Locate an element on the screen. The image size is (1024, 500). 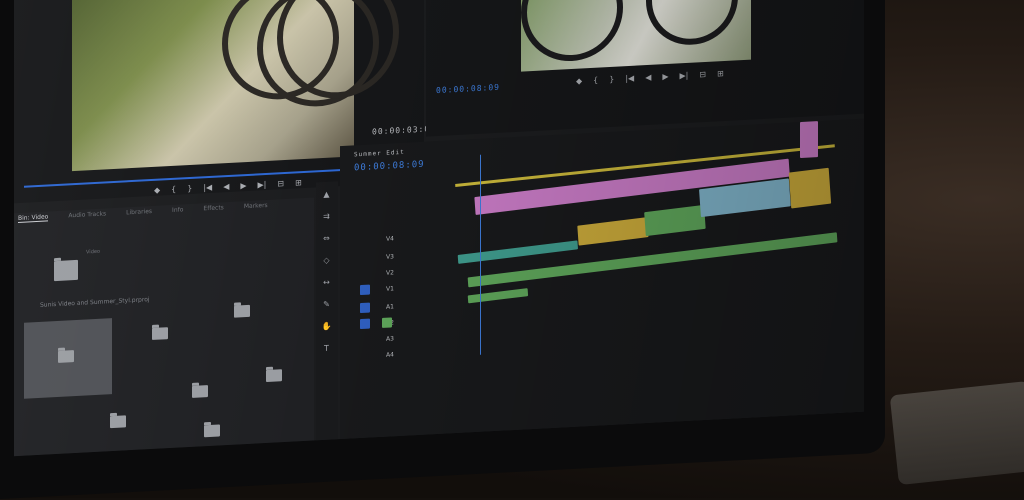
tab-bin-video: Bin: Video is located at coordinates (33, 218).